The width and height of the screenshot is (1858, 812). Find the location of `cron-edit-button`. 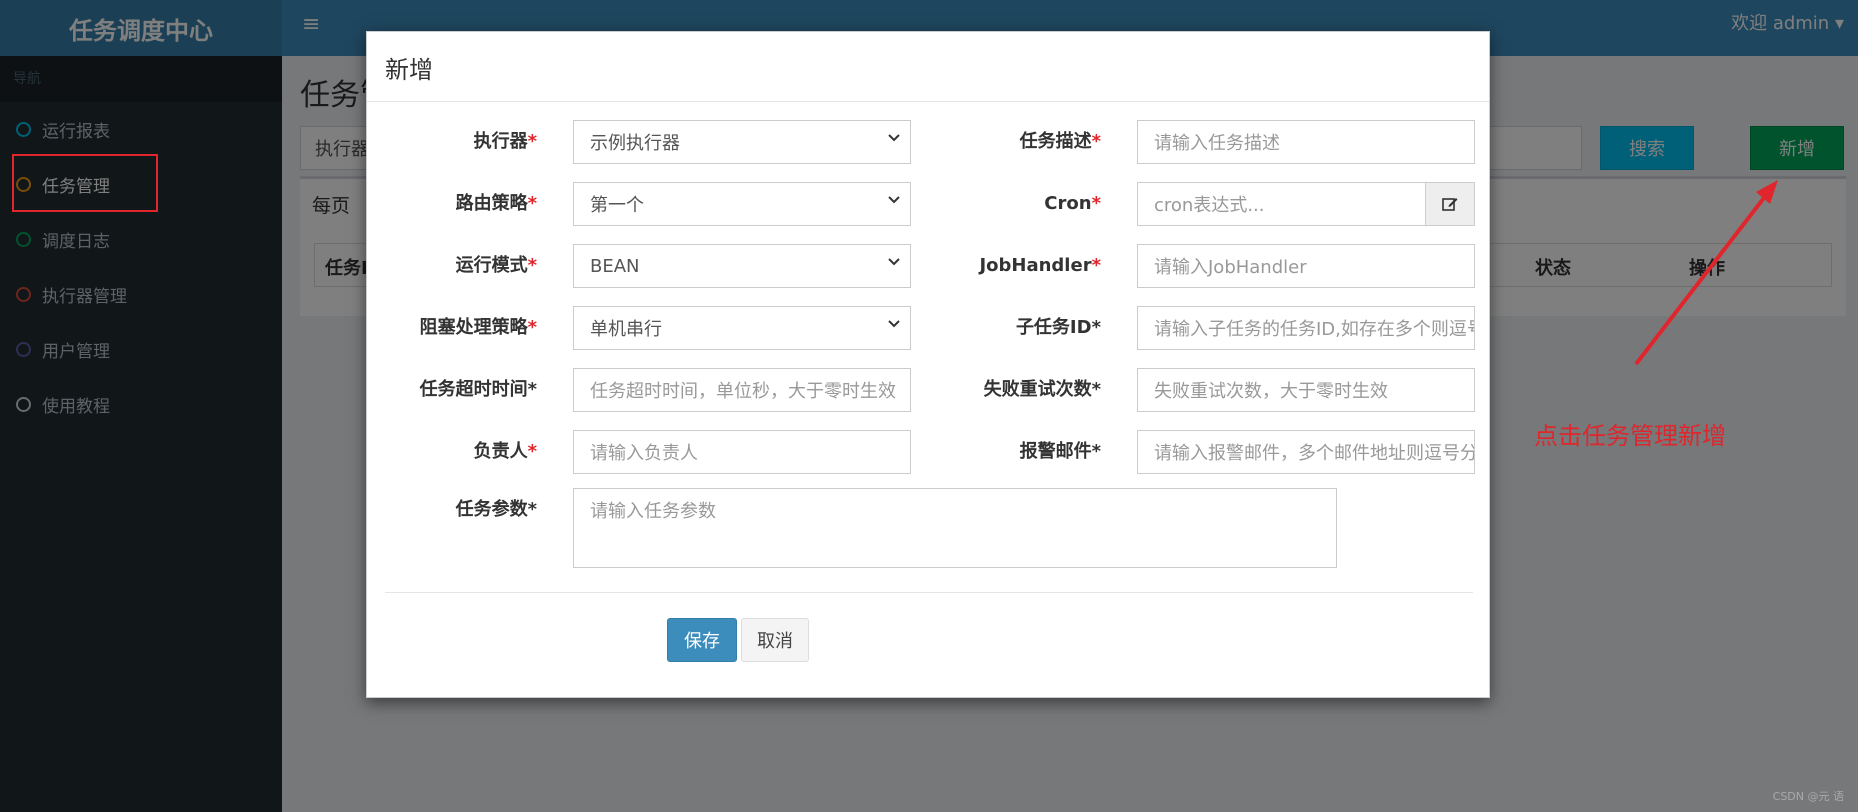

cron-edit-button is located at coordinates (1450, 204).